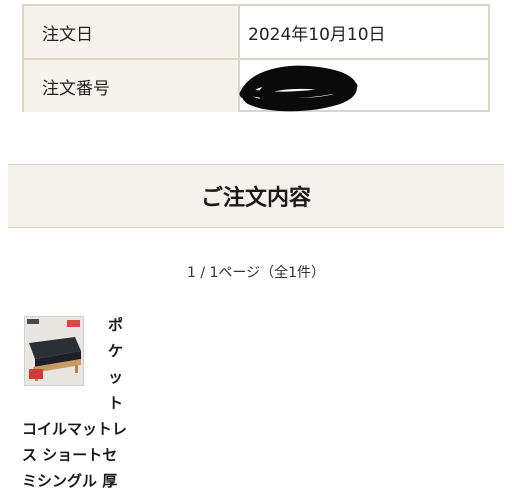 This screenshot has height=494, width=512. Describe the element at coordinates (132, 32) in the screenshot. I see `order-date-label: 注文日` at that location.